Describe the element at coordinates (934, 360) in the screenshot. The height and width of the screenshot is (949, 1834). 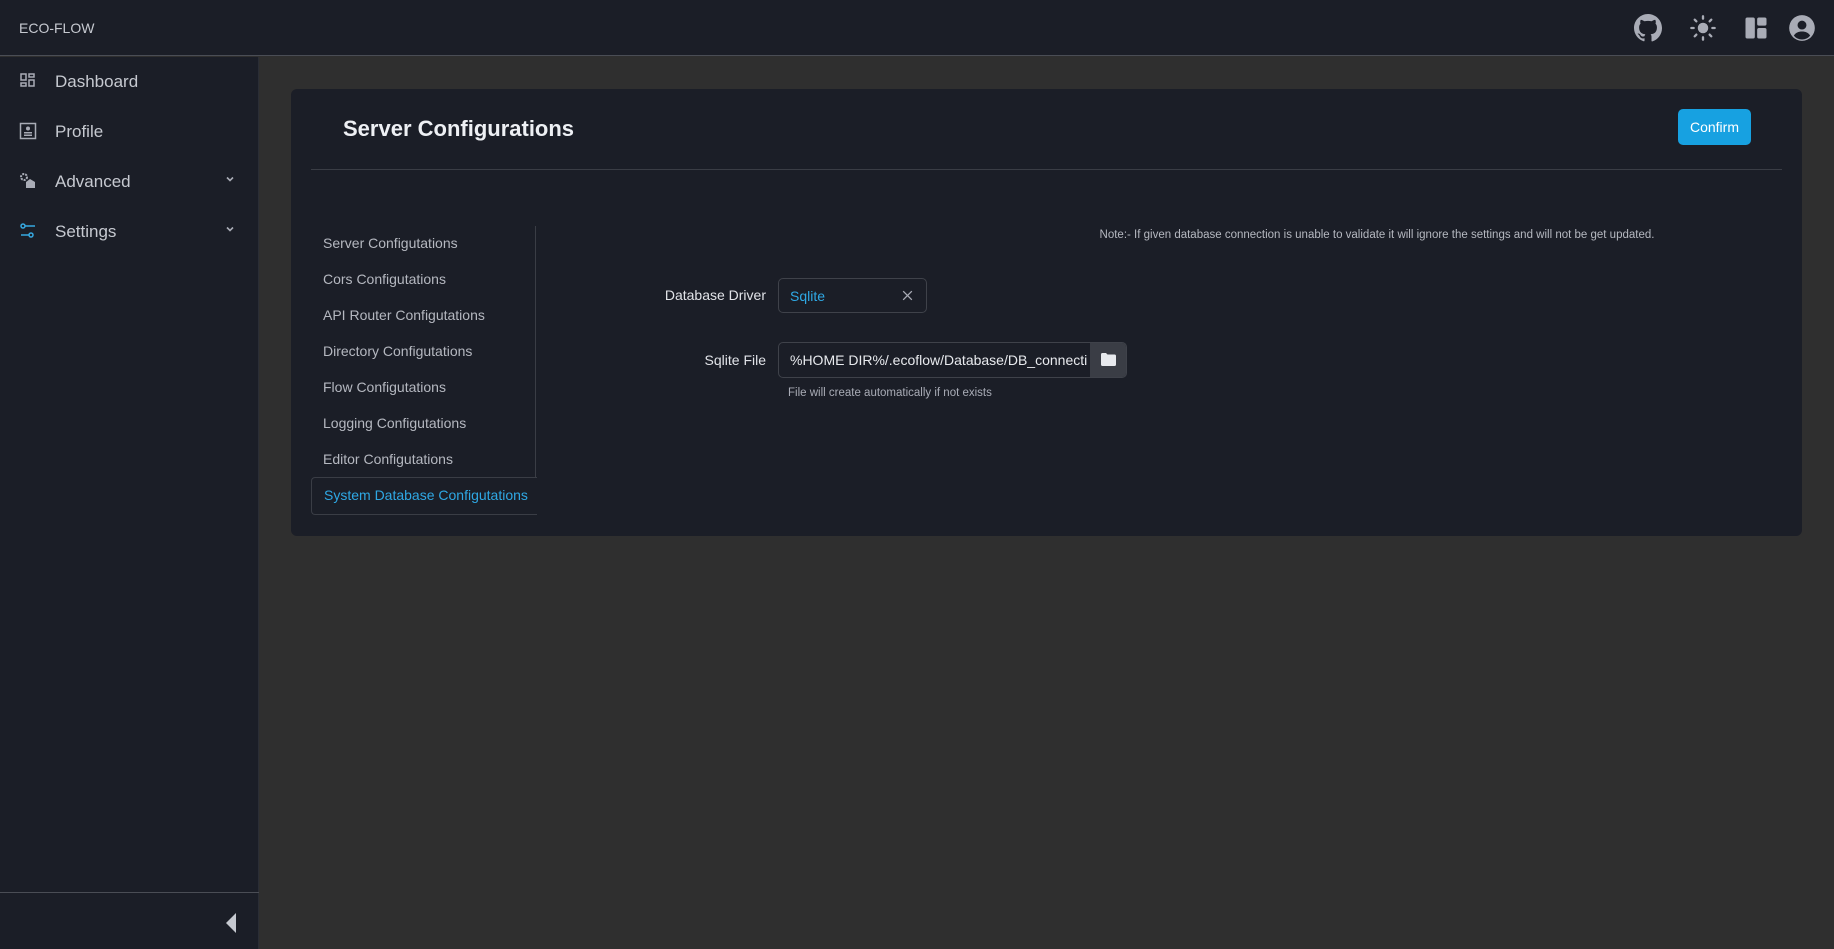
I see `sqlite-file-input` at that location.